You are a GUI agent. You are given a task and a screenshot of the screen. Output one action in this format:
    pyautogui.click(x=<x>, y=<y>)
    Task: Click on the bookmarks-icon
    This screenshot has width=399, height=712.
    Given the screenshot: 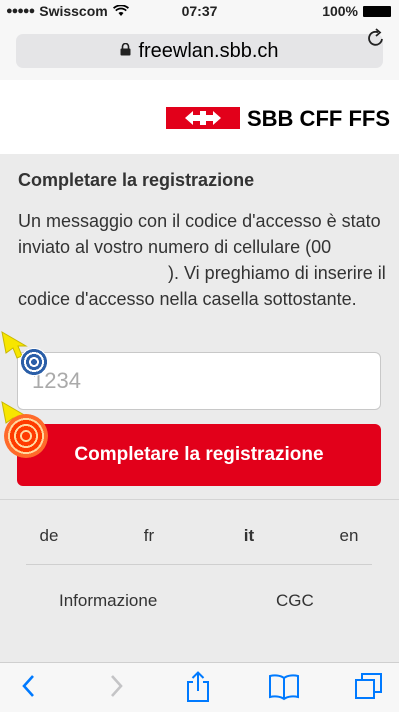 What is the action you would take?
    pyautogui.click(x=284, y=688)
    